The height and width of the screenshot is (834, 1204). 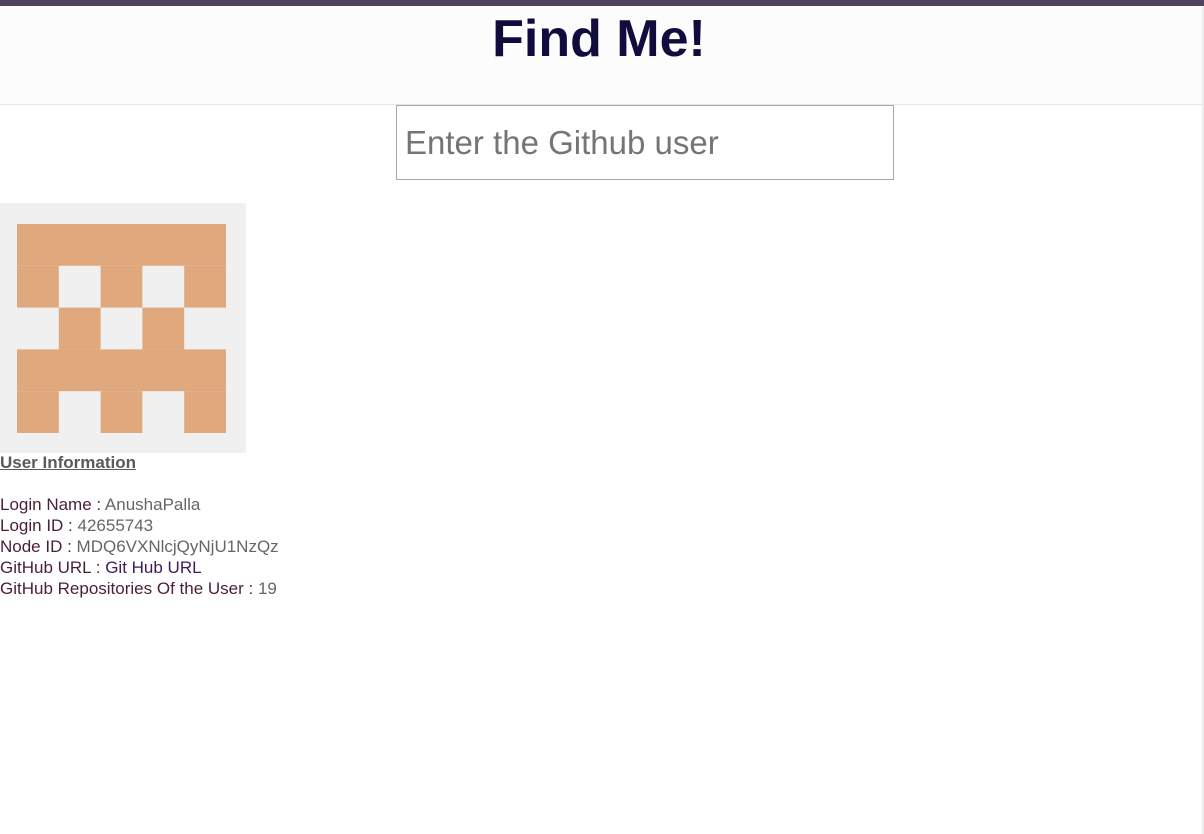 I want to click on login-name-row: Login Name : AnushaPalla, so click(x=139, y=504).